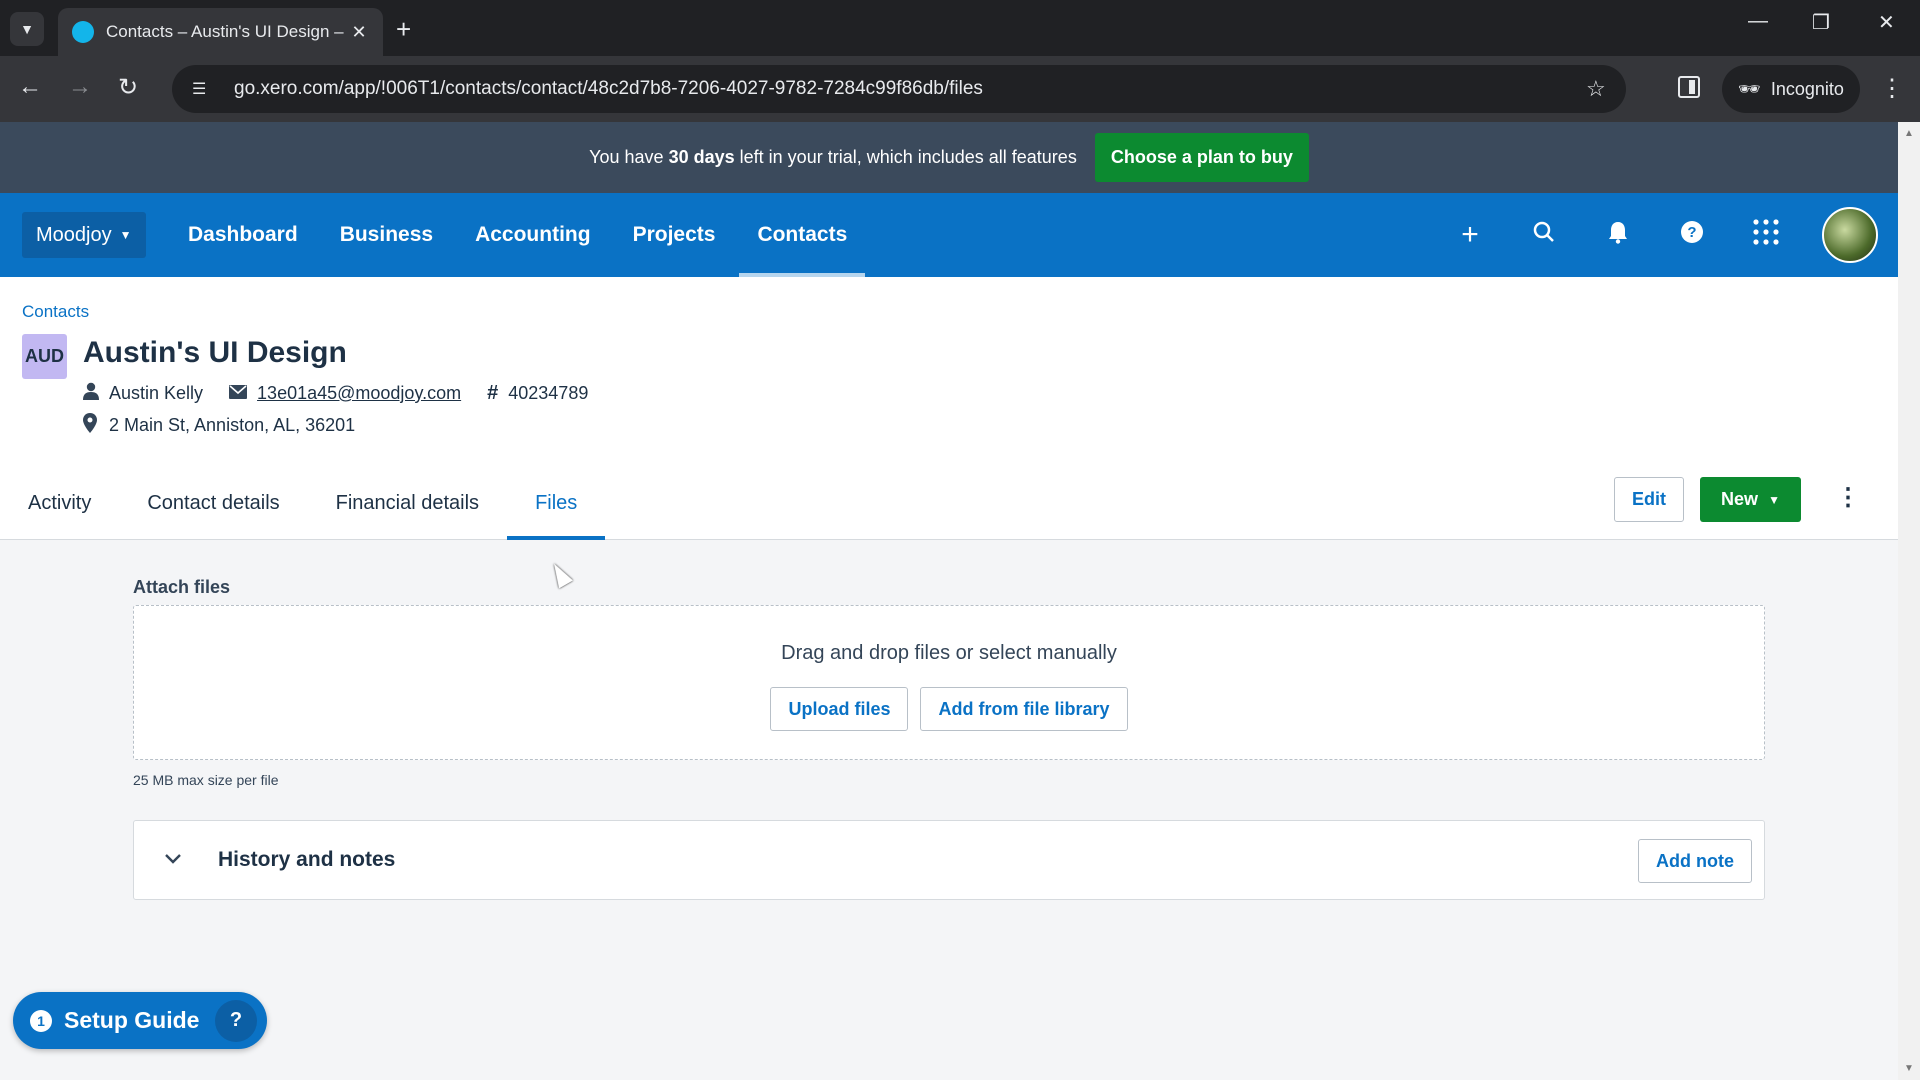  Describe the element at coordinates (30, 87) in the screenshot. I see `back-icon: ←` at that location.